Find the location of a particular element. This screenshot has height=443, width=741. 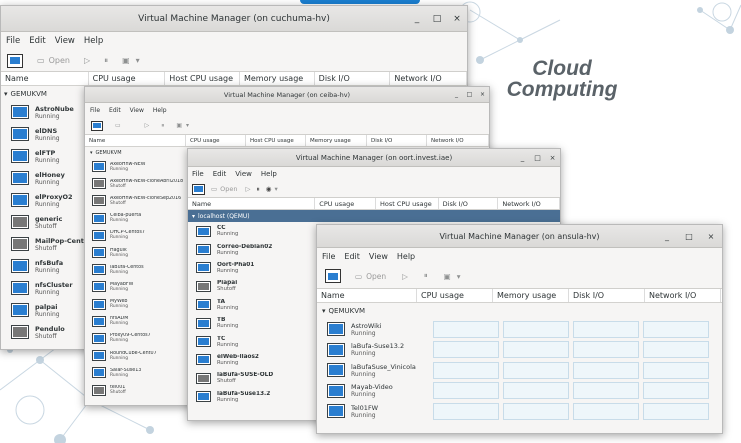

vm-row: Tel01FW Running is located at coordinates (519, 411).